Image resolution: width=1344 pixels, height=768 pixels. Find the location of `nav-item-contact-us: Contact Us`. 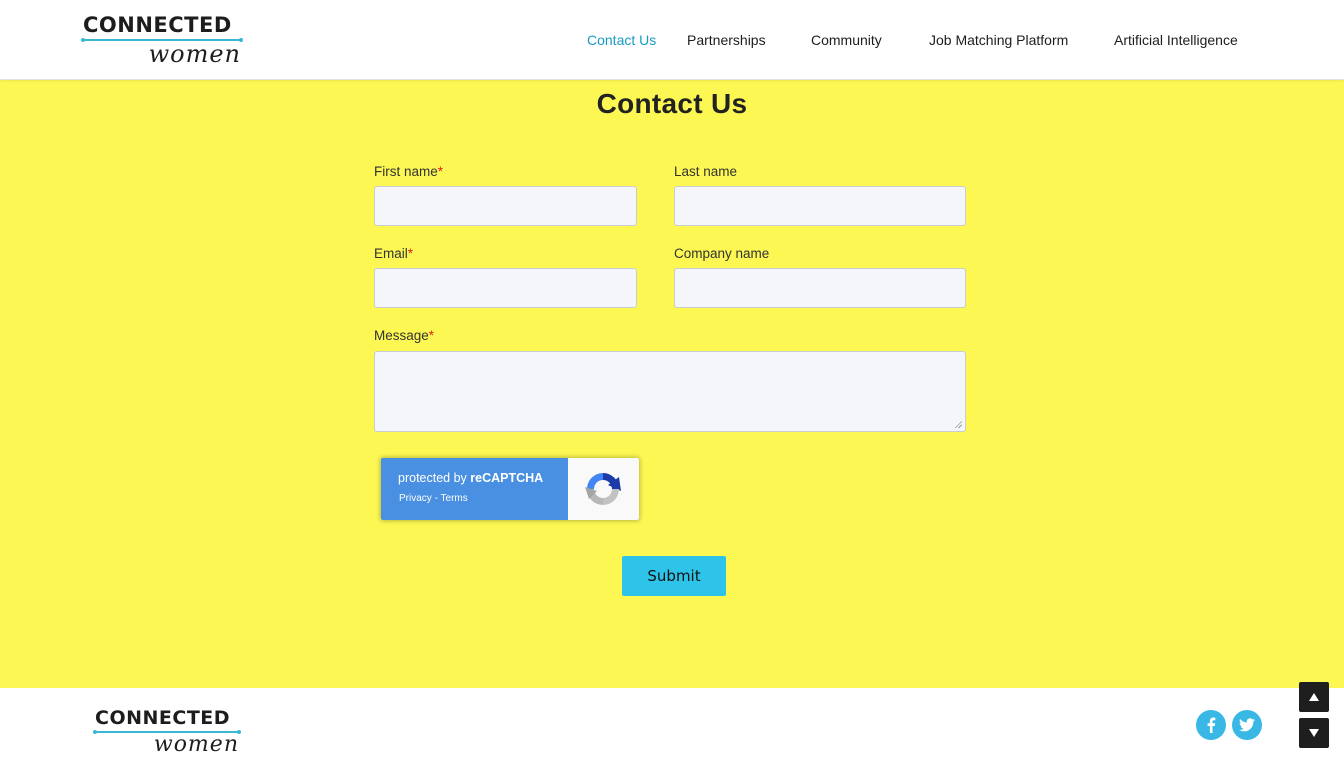

nav-item-contact-us: Contact Us is located at coordinates (621, 40).